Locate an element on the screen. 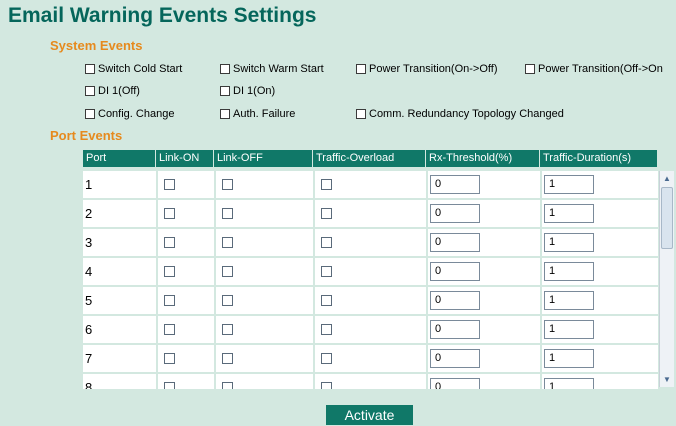 The width and height of the screenshot is (676, 426). di1-off-label: DI 1(Off) is located at coordinates (119, 91).